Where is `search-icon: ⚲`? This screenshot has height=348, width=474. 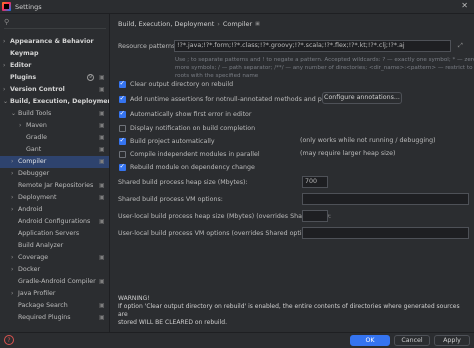 search-icon: ⚲ is located at coordinates (7, 22).